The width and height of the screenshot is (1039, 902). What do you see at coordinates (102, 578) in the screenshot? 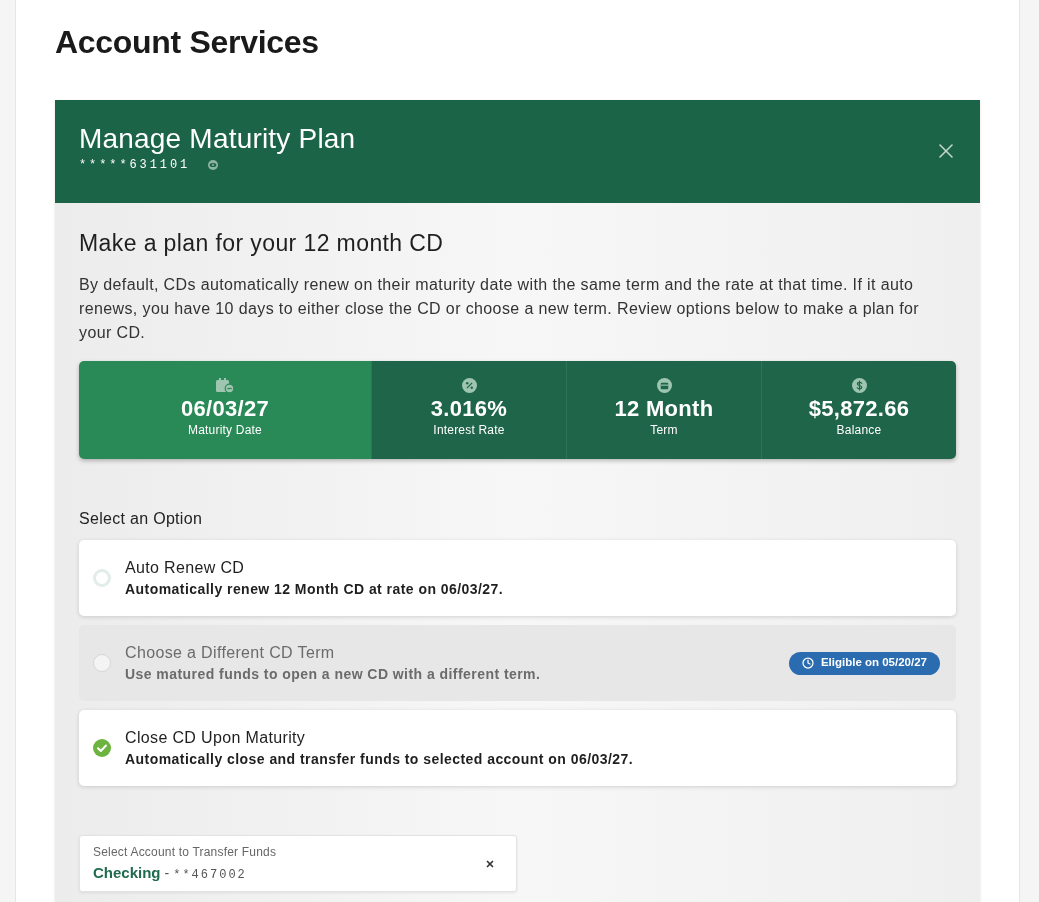
I see `radio-button` at bounding box center [102, 578].